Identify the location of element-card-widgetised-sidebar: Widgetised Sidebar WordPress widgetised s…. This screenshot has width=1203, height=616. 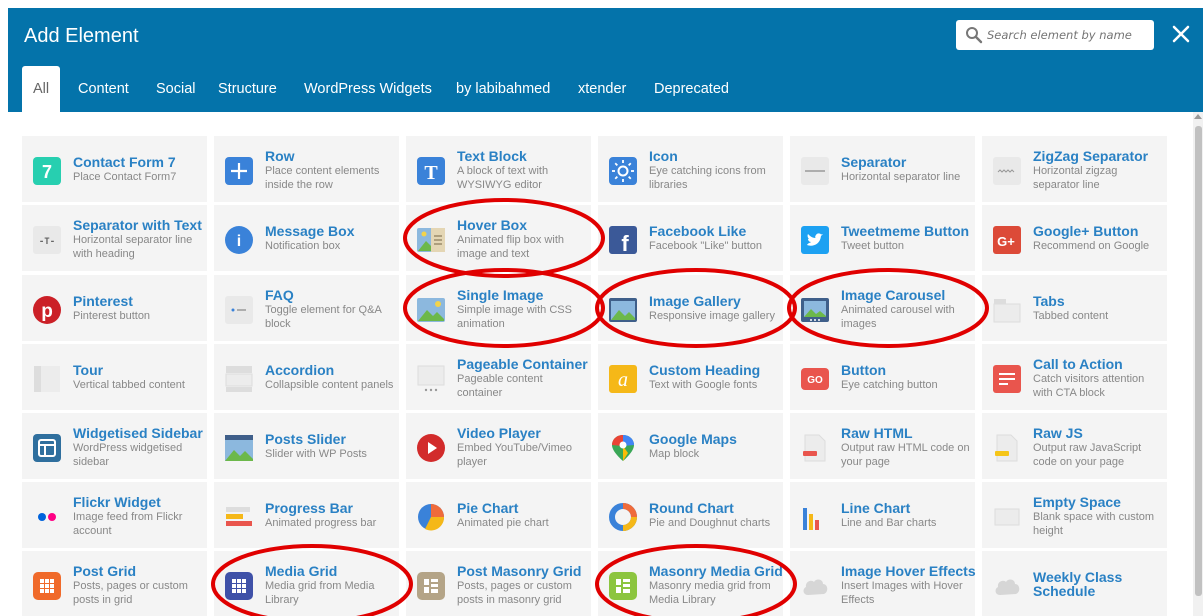
(114, 446).